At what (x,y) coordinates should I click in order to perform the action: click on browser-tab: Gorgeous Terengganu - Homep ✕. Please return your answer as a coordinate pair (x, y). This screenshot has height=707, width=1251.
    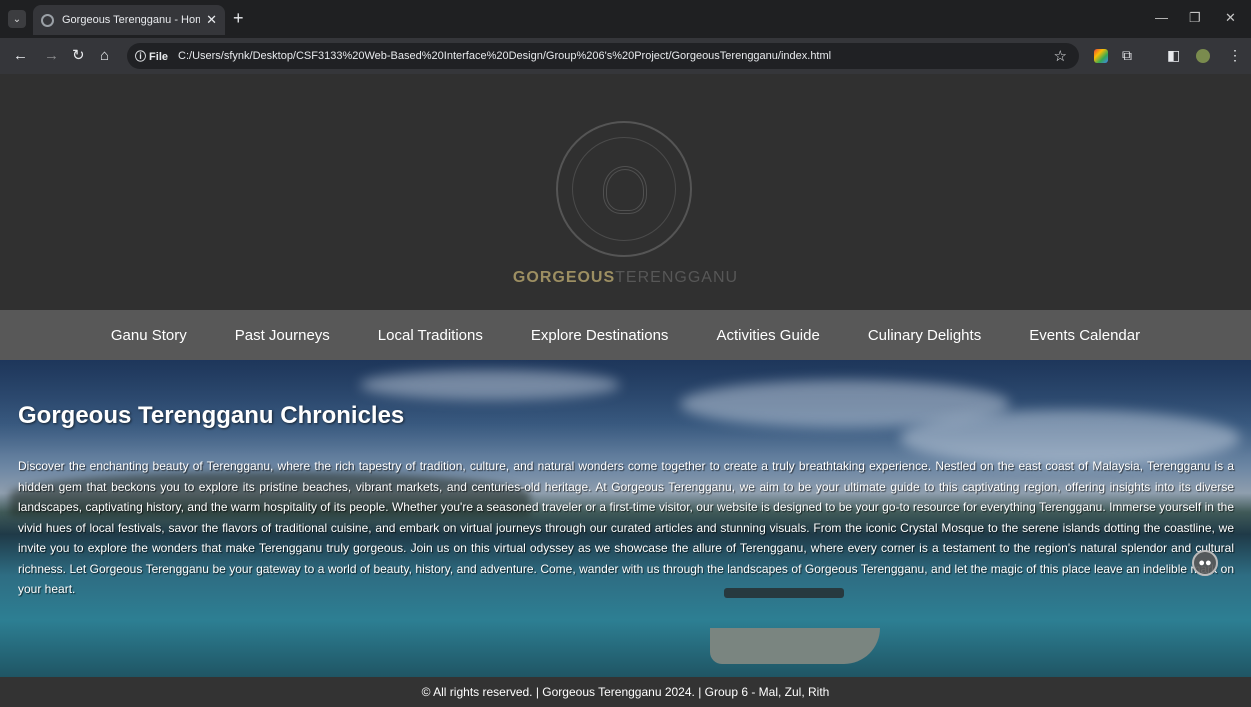
    Looking at the image, I should click on (129, 20).